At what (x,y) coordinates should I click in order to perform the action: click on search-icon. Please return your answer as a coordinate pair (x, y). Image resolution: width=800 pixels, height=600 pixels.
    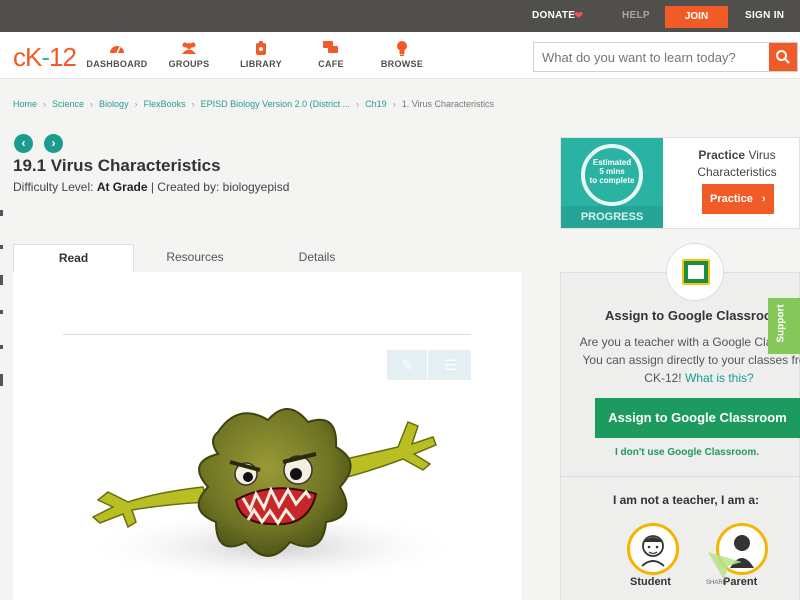
    Looking at the image, I should click on (783, 57).